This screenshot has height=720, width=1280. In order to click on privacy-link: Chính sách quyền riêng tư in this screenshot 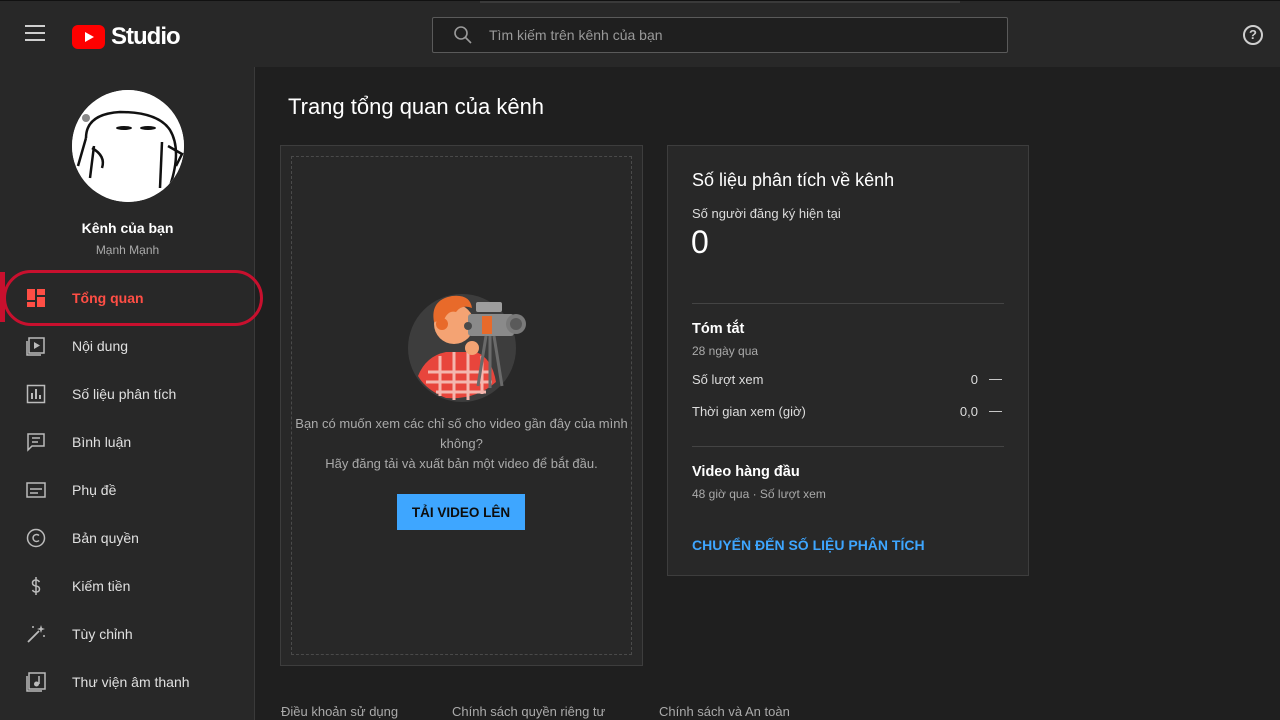, I will do `click(528, 711)`.